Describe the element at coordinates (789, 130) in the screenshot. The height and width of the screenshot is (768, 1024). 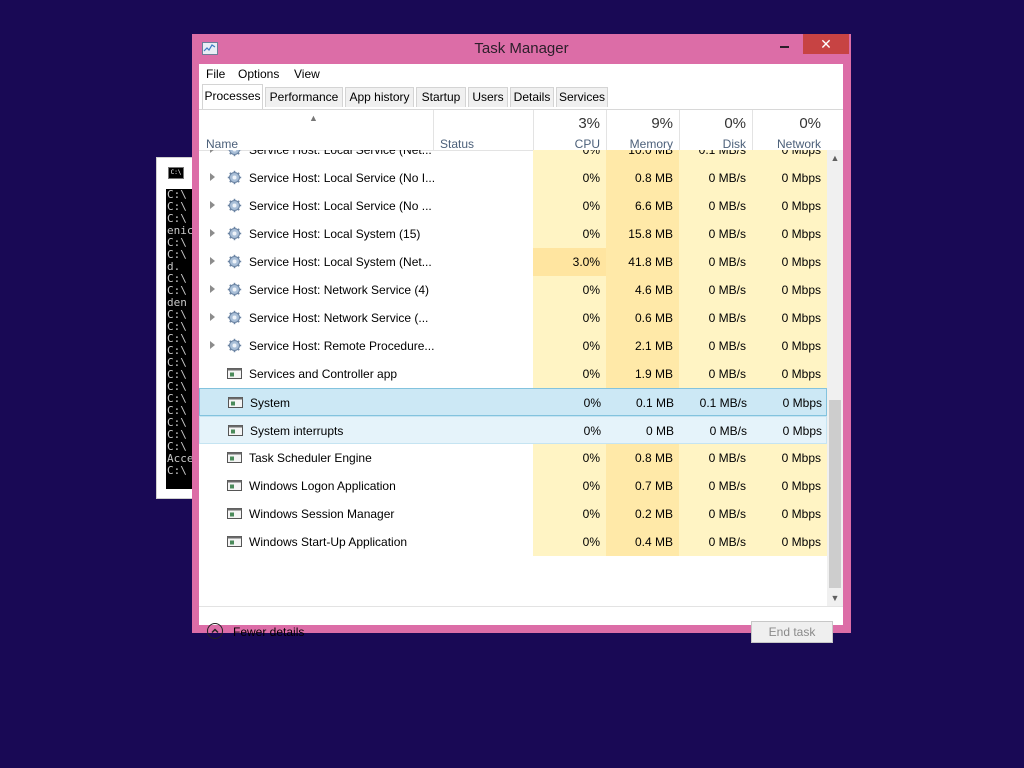
I see `column-network: 0% Network` at that location.